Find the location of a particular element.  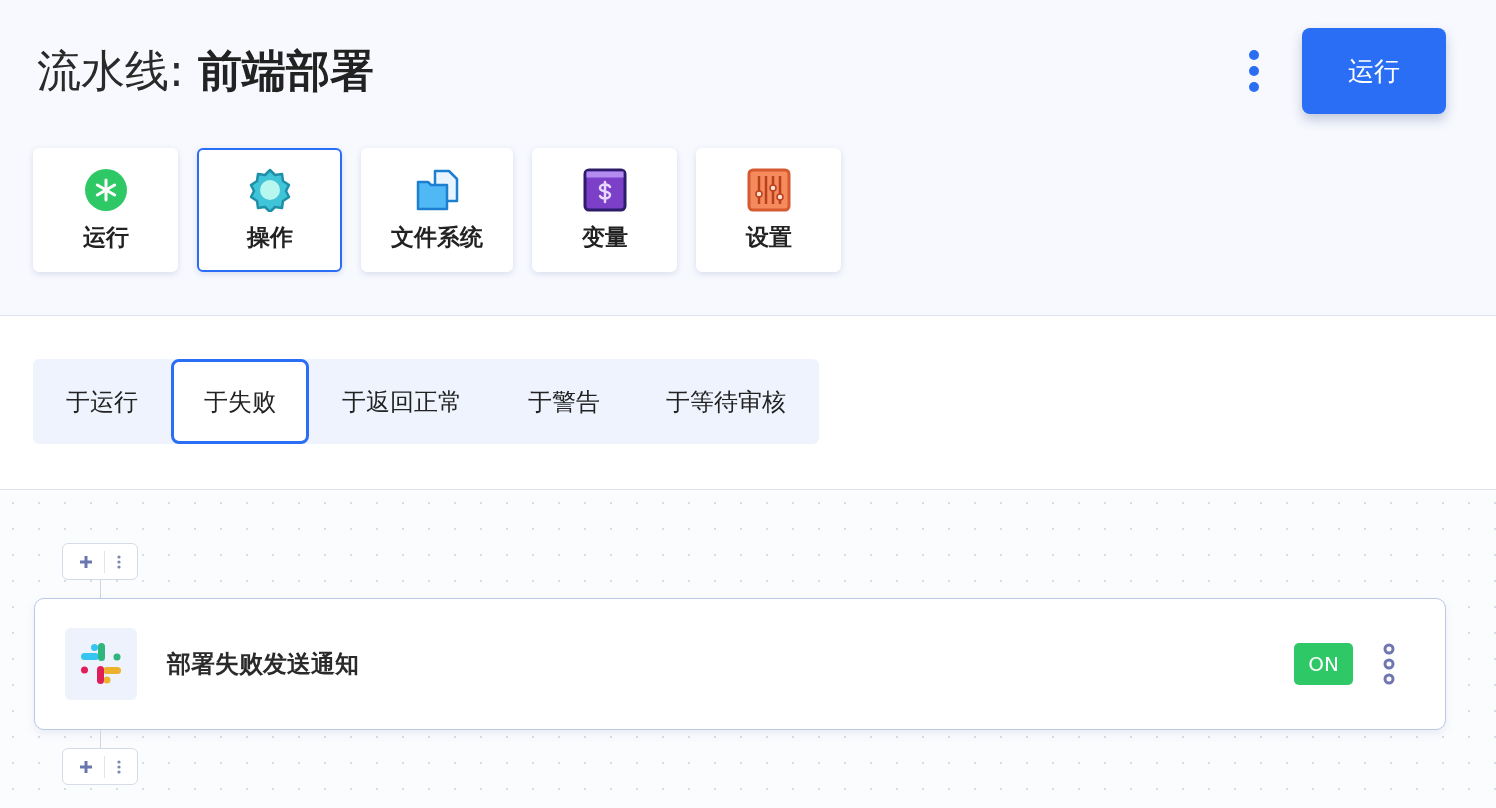

trigger-tab: 于返回正常 is located at coordinates (402, 401).